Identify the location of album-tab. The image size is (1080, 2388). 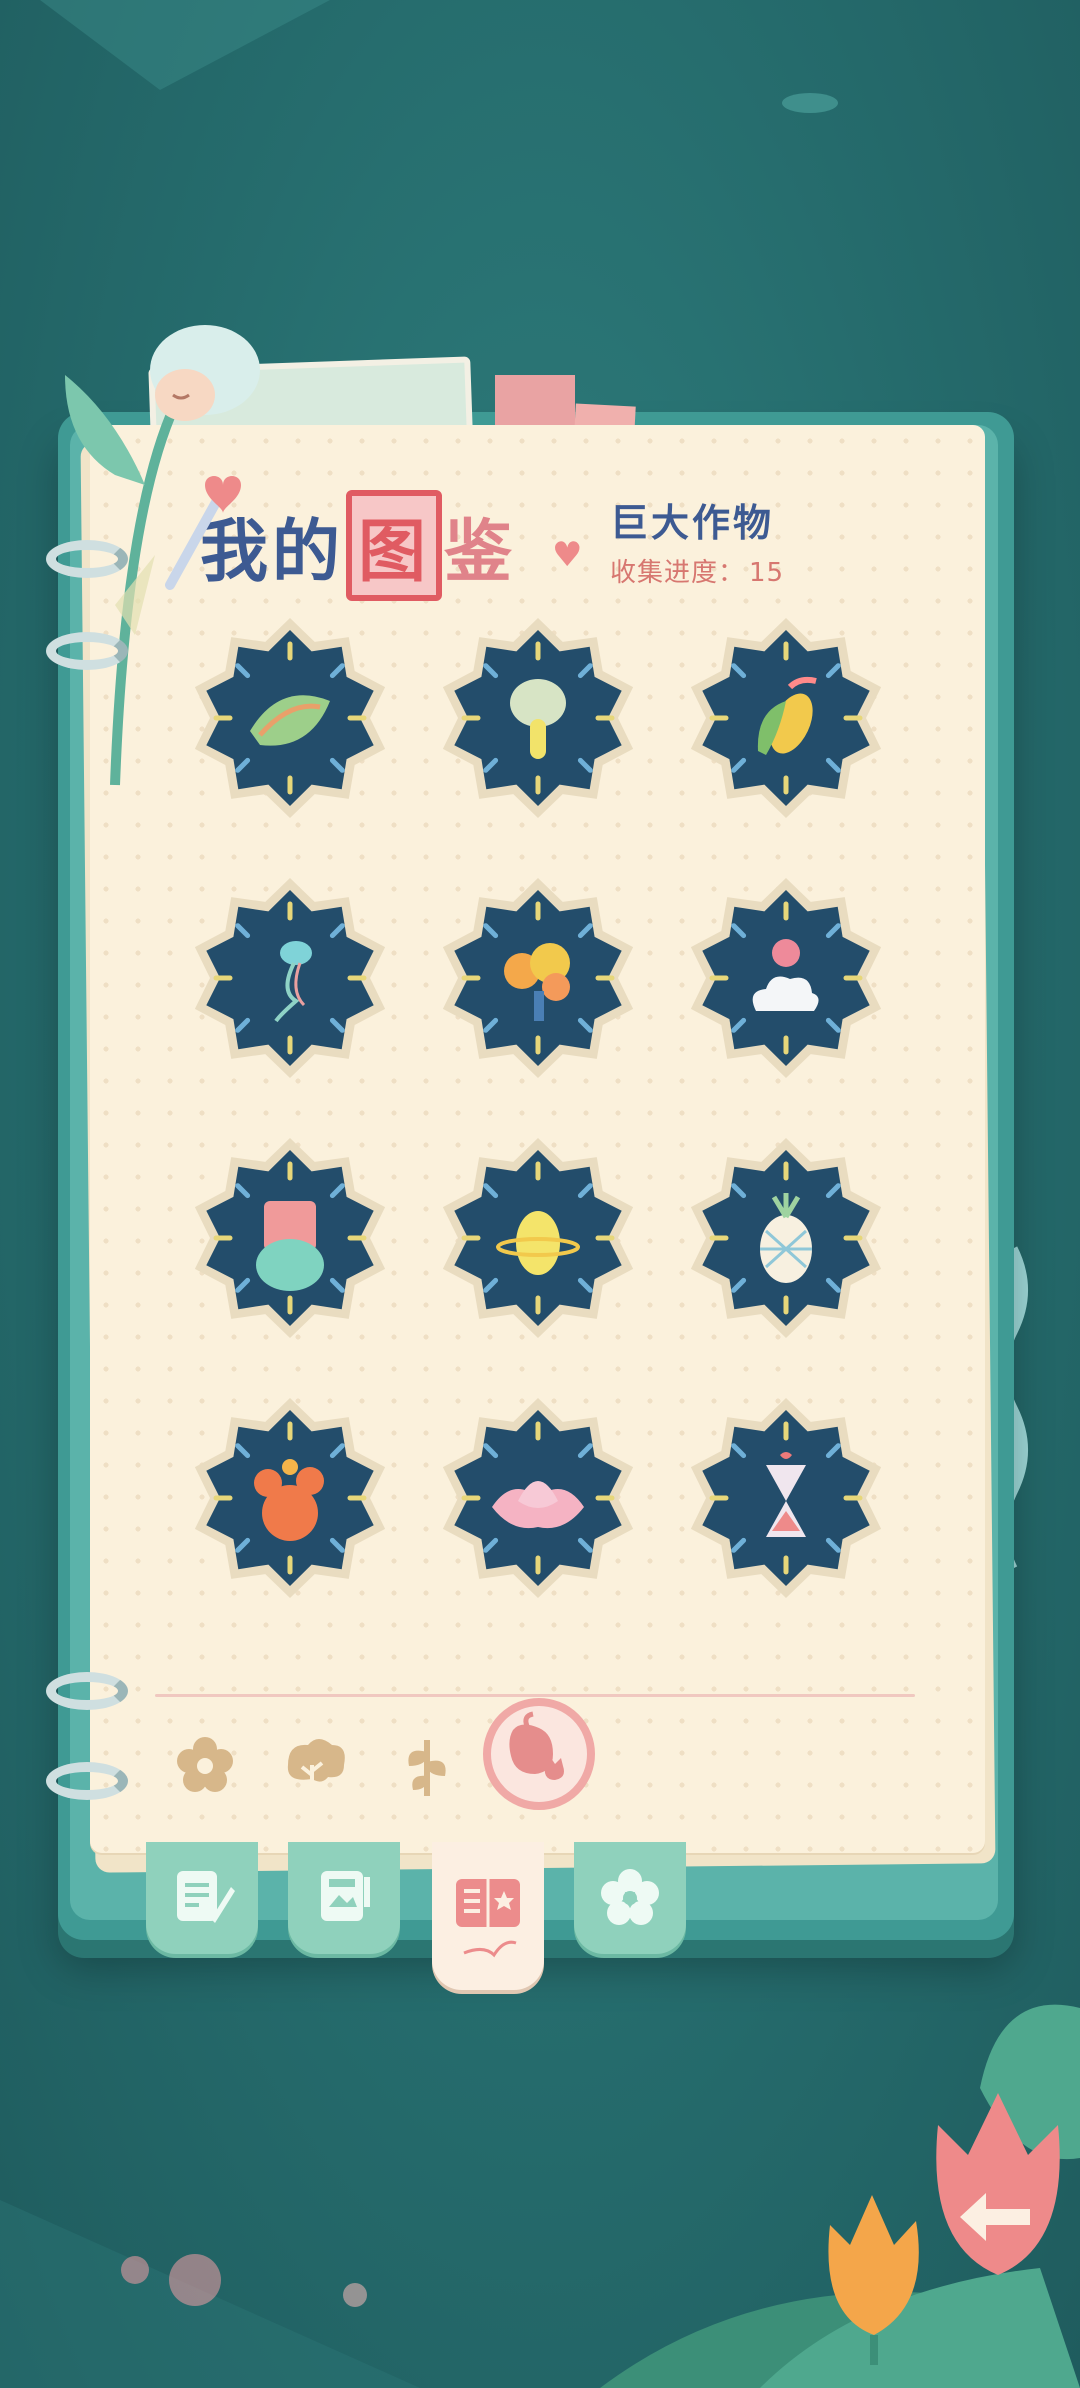
(344, 1898).